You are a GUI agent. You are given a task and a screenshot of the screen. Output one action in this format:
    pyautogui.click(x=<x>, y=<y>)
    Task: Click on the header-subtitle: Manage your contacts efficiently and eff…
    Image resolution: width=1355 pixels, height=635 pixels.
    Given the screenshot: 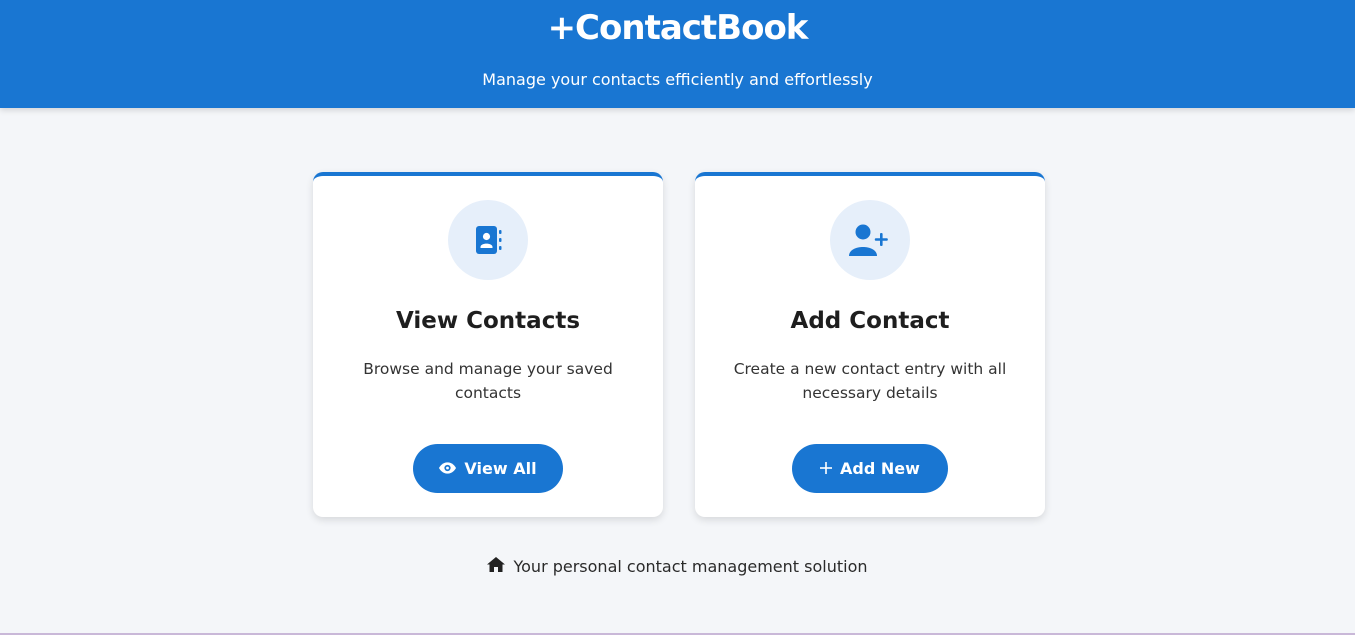 What is the action you would take?
    pyautogui.click(x=677, y=79)
    